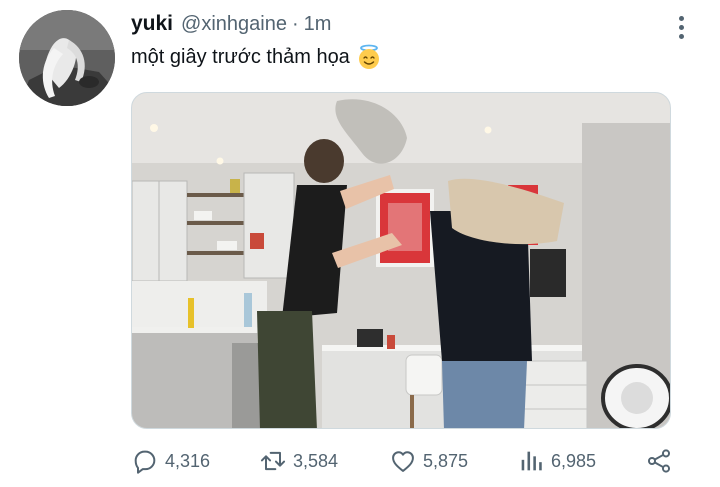 This screenshot has width=720, height=487. I want to click on like-button: 5,875, so click(428, 461).